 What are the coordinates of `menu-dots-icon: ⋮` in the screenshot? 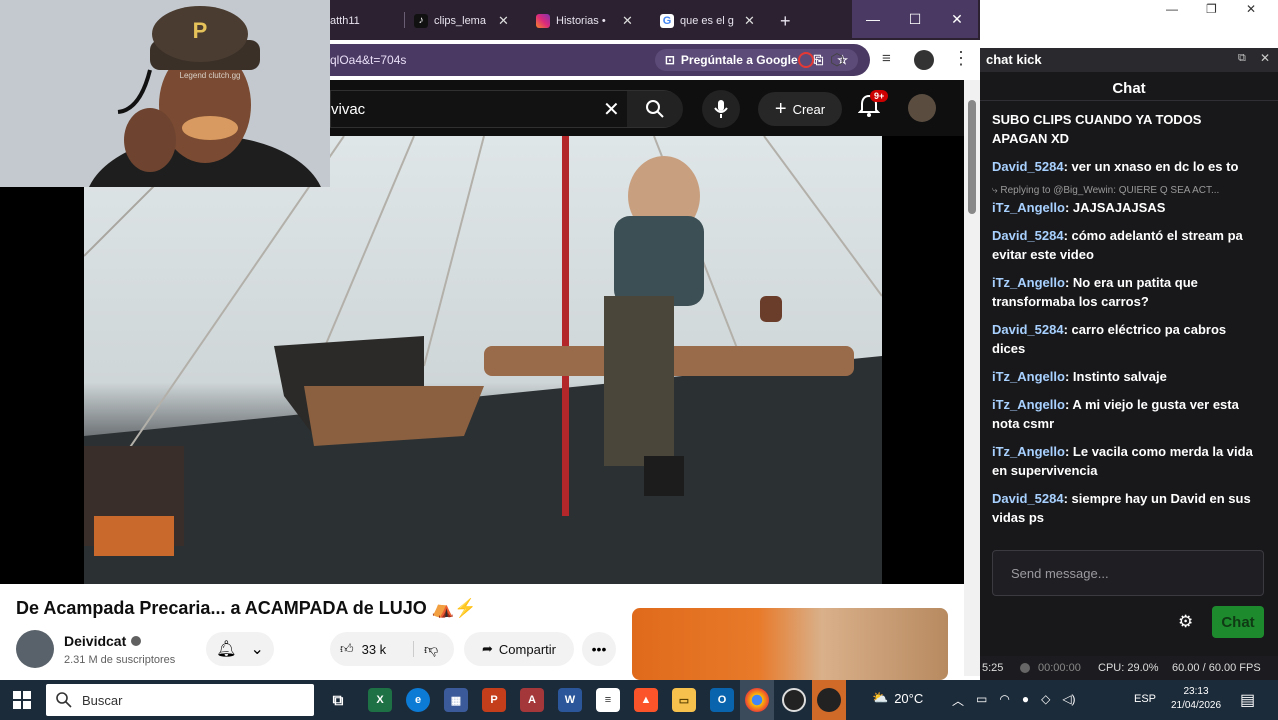 It's located at (961, 58).